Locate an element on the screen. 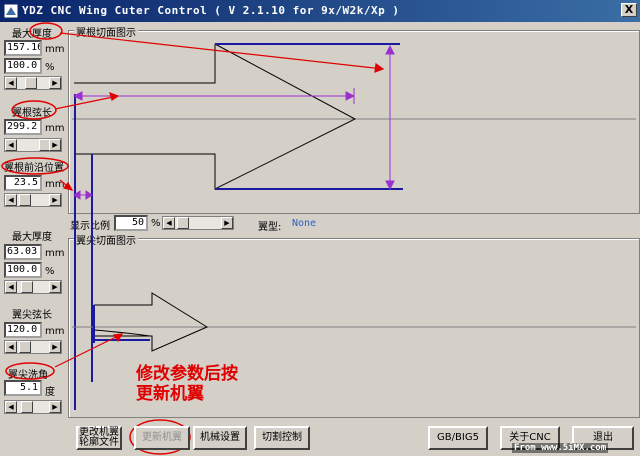 The image size is (640, 456). change-airfoil-button: 更改机翼 轮廓文件 is located at coordinates (99, 438).